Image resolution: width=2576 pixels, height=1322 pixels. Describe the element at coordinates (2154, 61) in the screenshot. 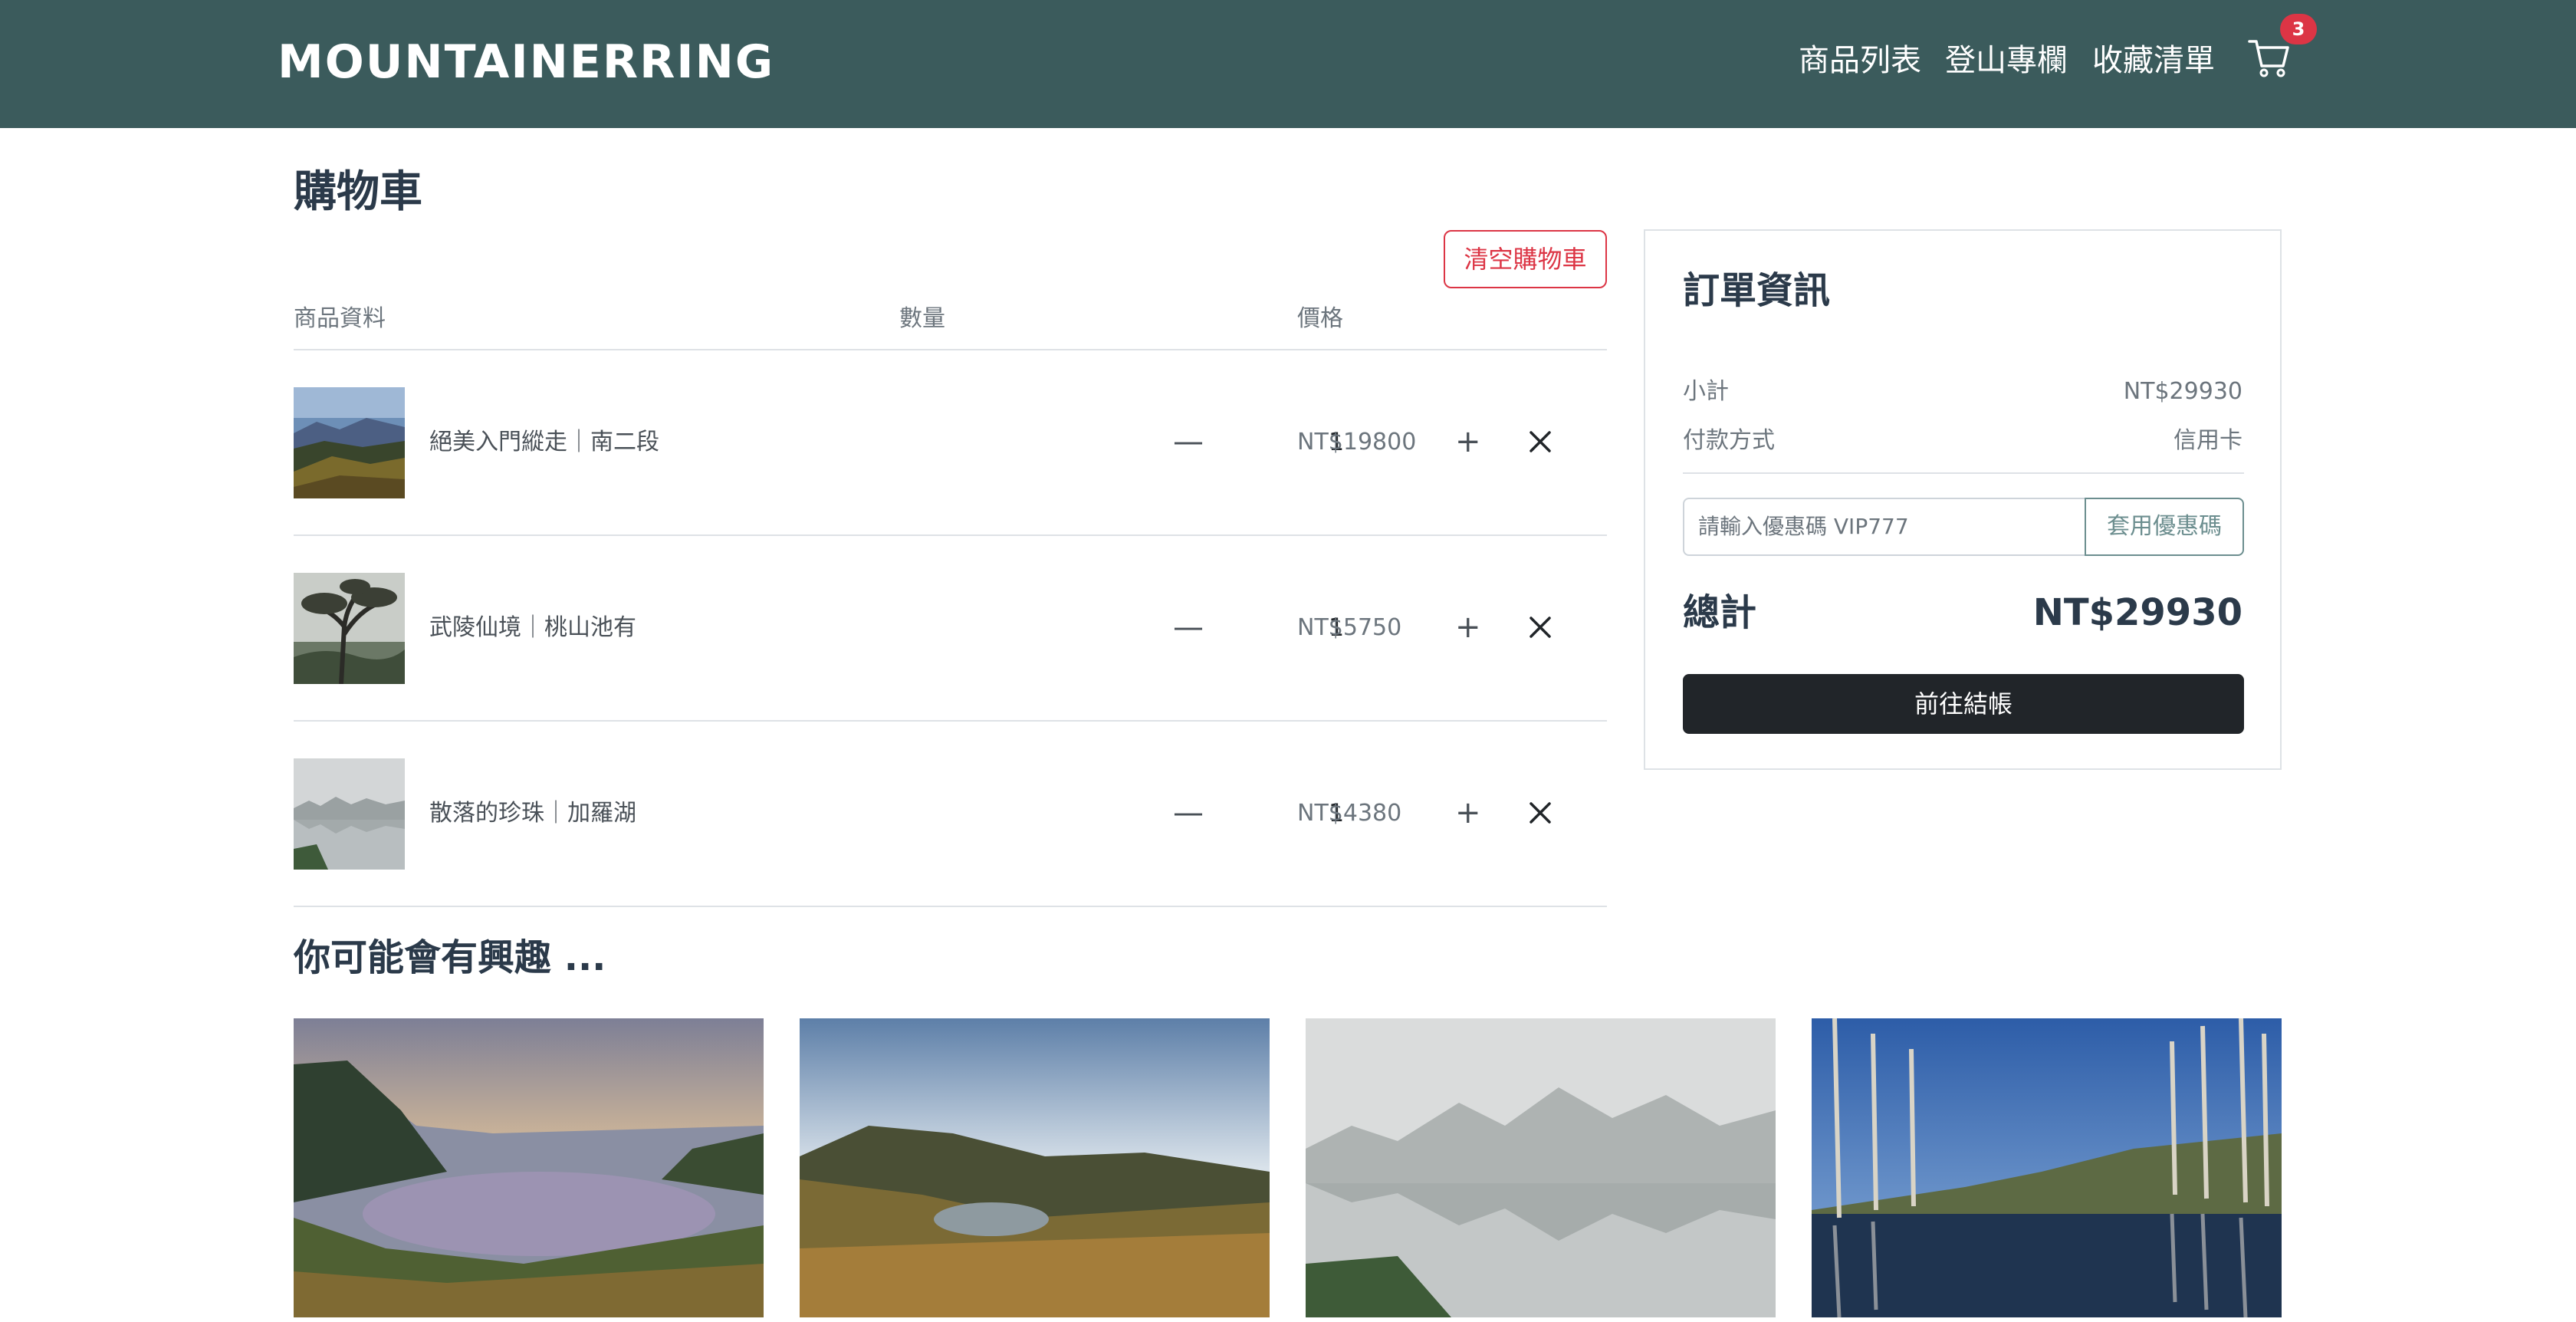

I see `nav-link-wishlist: 收藏清單` at that location.